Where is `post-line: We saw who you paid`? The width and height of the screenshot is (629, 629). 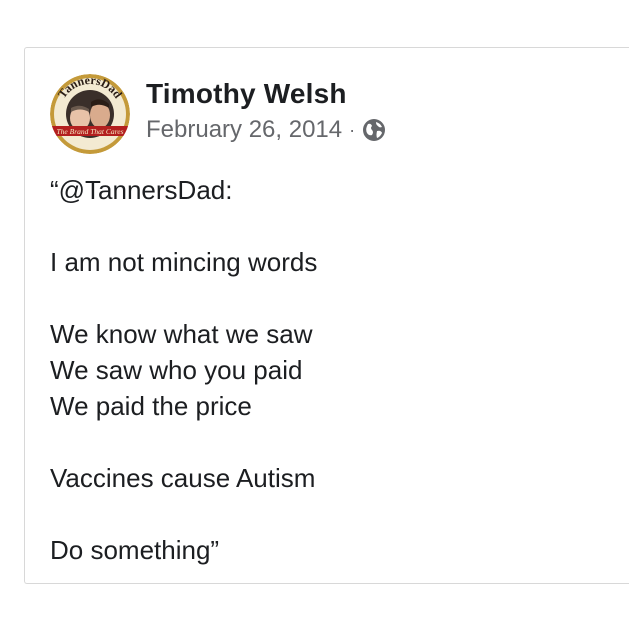
post-line: We saw who you paid is located at coordinates (176, 370).